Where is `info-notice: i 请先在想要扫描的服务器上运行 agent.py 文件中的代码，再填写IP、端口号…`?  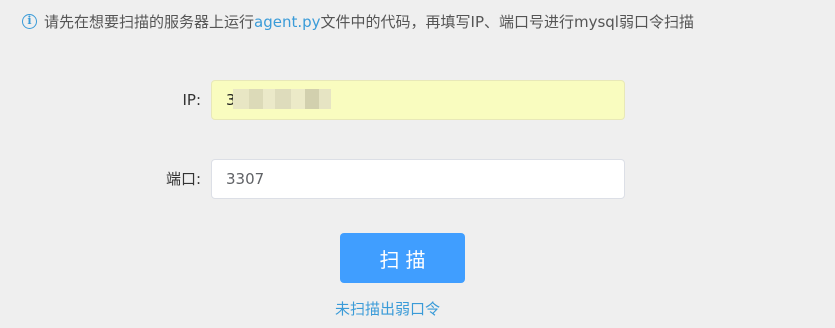
info-notice: i 请先在想要扫描的服务器上运行 agent.py 文件中的代码，再填写IP、端口号… is located at coordinates (358, 21).